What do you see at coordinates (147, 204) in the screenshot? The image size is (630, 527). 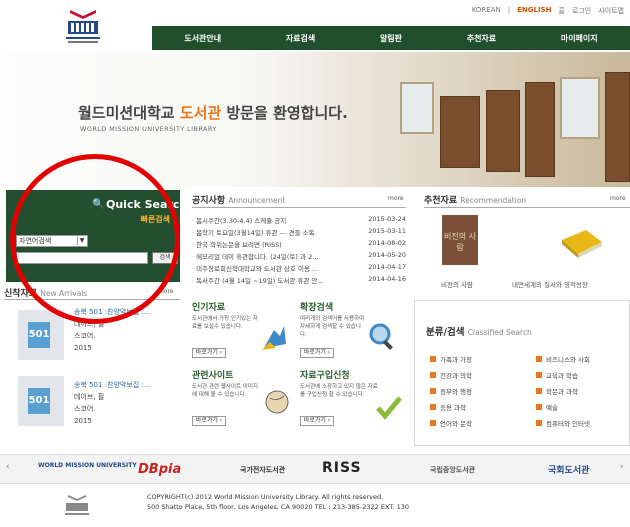 I see `quick-search-title: Quick Search` at bounding box center [147, 204].